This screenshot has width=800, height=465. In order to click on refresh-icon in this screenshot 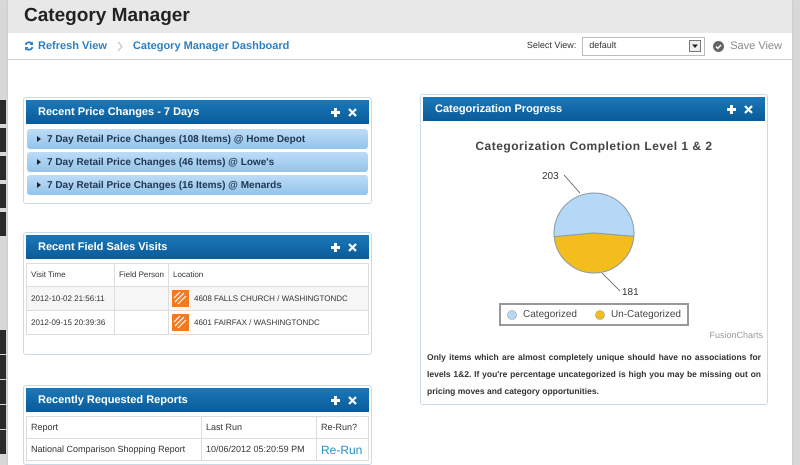, I will do `click(29, 46)`.